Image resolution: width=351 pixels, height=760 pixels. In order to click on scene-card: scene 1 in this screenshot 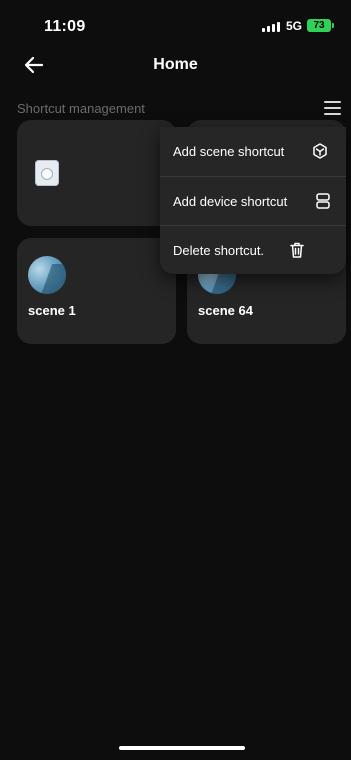, I will do `click(96, 291)`.